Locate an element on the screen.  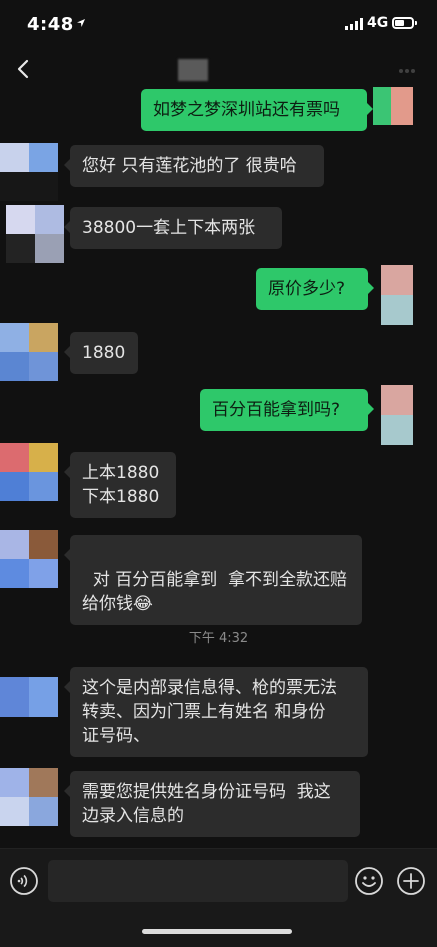
chat-header is located at coordinates (218, 70).